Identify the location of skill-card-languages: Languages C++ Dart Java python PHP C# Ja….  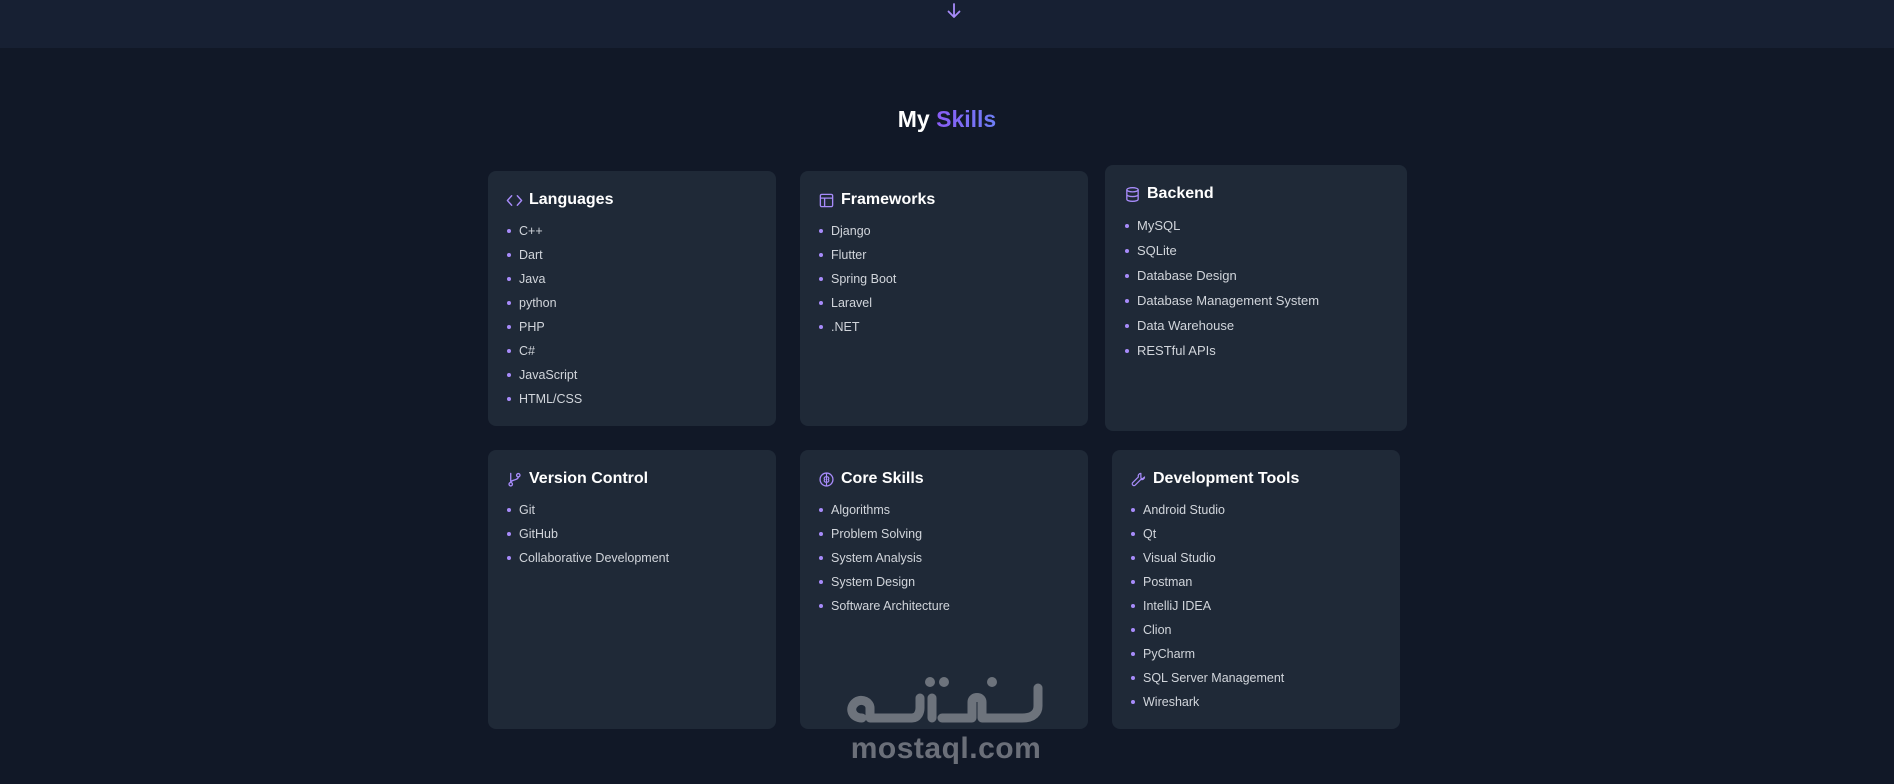
(632, 298).